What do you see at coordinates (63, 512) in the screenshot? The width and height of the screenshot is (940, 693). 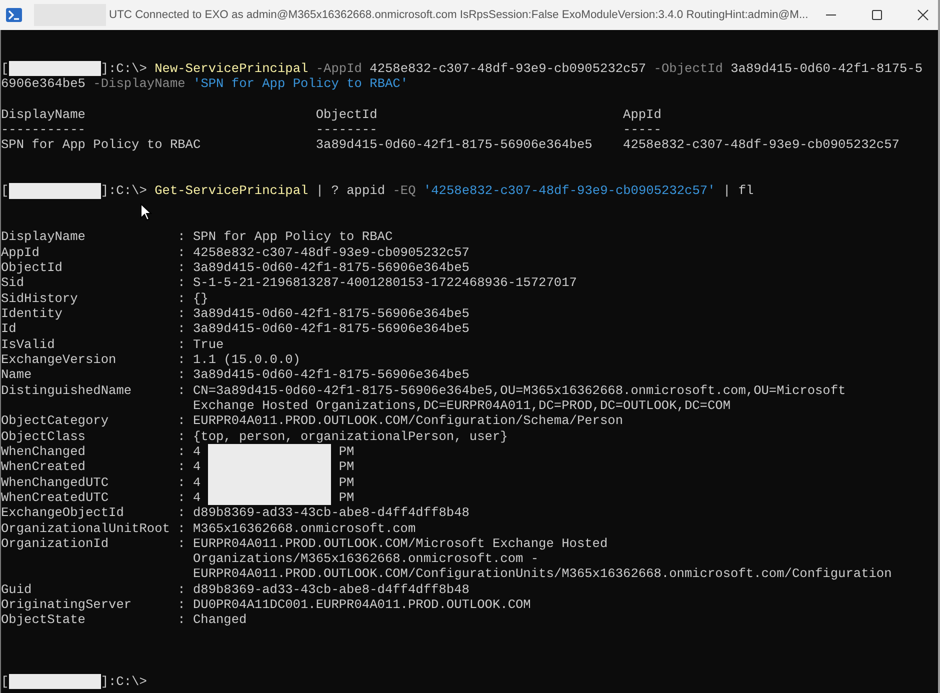 I see `property-name: ExchangeObjectId` at bounding box center [63, 512].